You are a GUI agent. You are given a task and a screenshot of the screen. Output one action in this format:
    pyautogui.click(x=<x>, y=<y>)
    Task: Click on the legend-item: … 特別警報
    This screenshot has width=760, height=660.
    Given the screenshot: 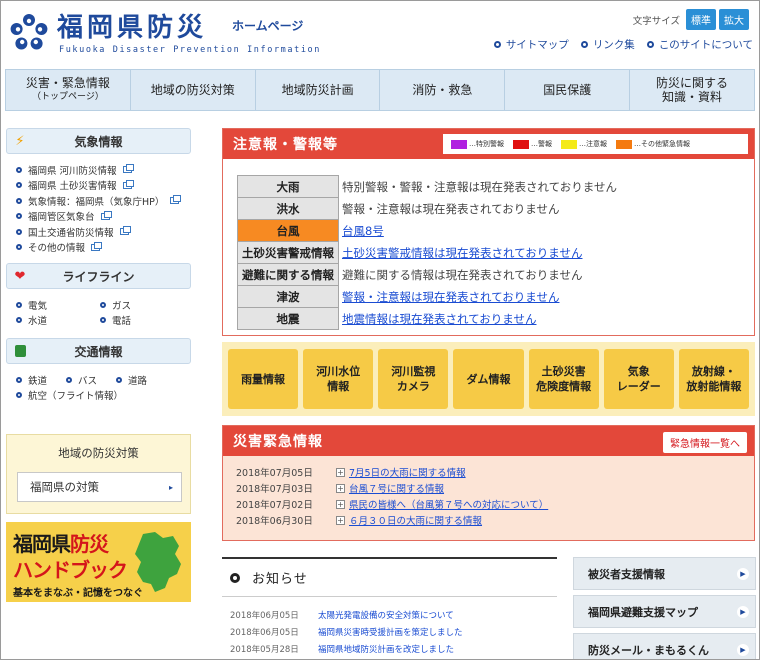 What is the action you would take?
    pyautogui.click(x=477, y=144)
    